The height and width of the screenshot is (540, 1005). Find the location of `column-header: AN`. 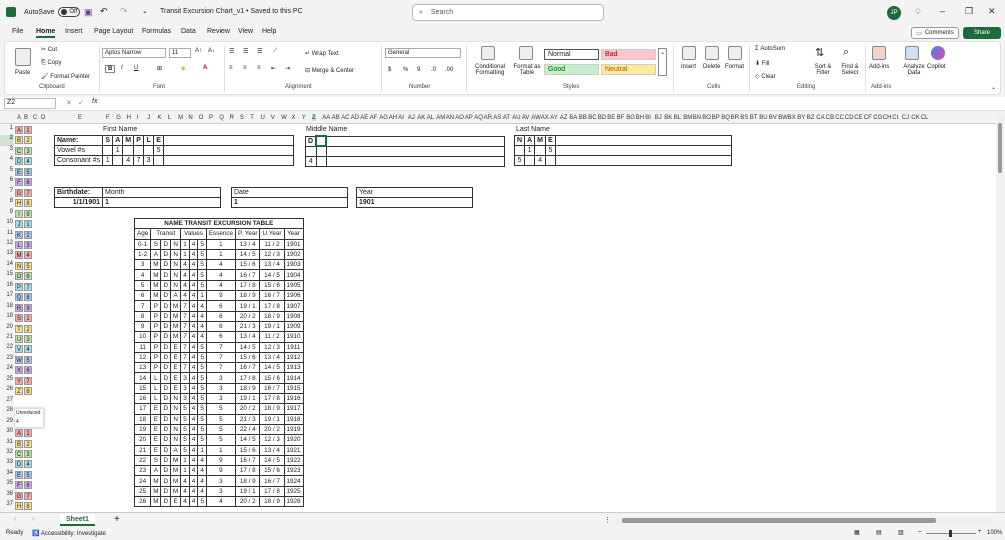

column-header: AN is located at coordinates (450, 118).